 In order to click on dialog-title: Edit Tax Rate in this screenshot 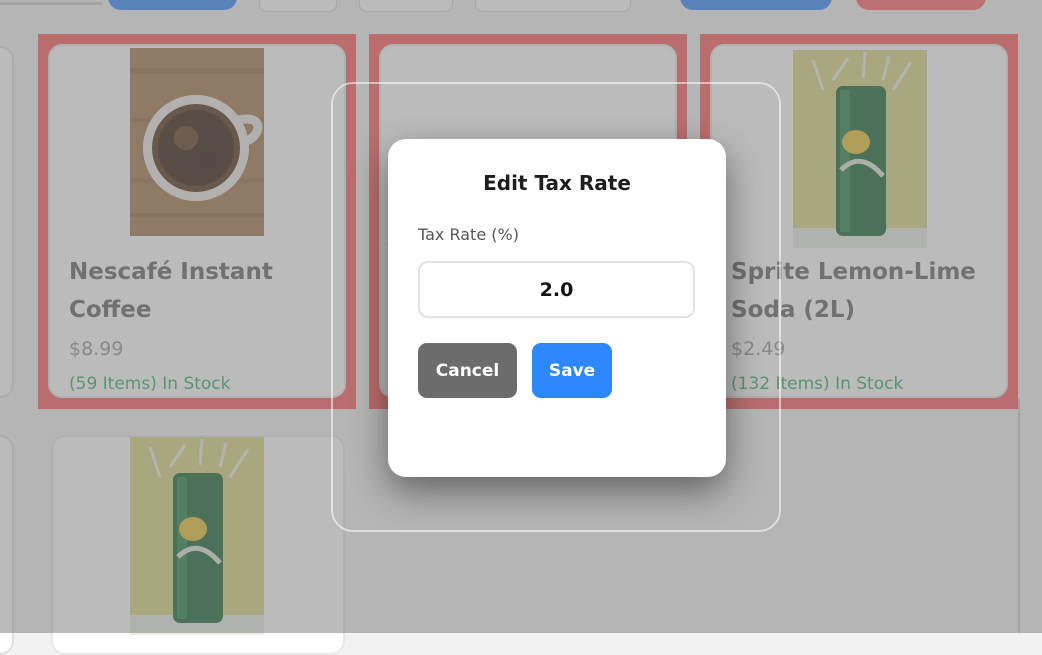, I will do `click(557, 183)`.